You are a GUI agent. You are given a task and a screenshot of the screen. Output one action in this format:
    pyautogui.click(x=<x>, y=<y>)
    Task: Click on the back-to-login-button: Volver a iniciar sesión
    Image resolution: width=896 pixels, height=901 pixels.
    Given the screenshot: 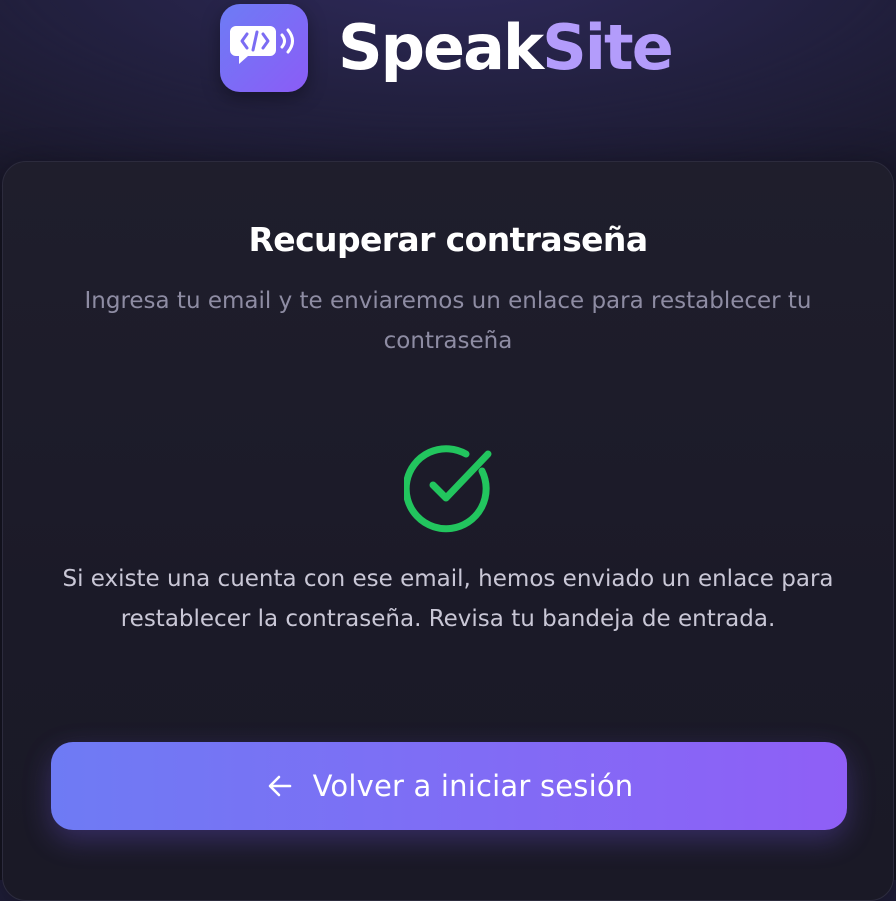 What is the action you would take?
    pyautogui.click(x=449, y=786)
    